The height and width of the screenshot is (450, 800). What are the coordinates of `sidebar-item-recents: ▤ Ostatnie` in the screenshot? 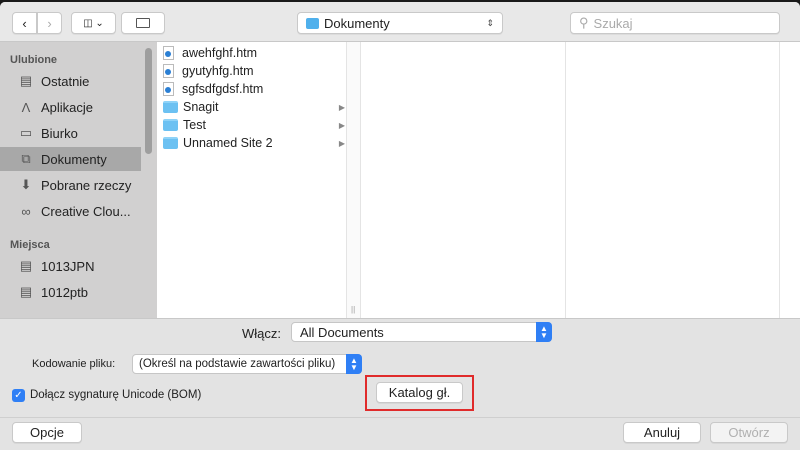 It's located at (70, 81).